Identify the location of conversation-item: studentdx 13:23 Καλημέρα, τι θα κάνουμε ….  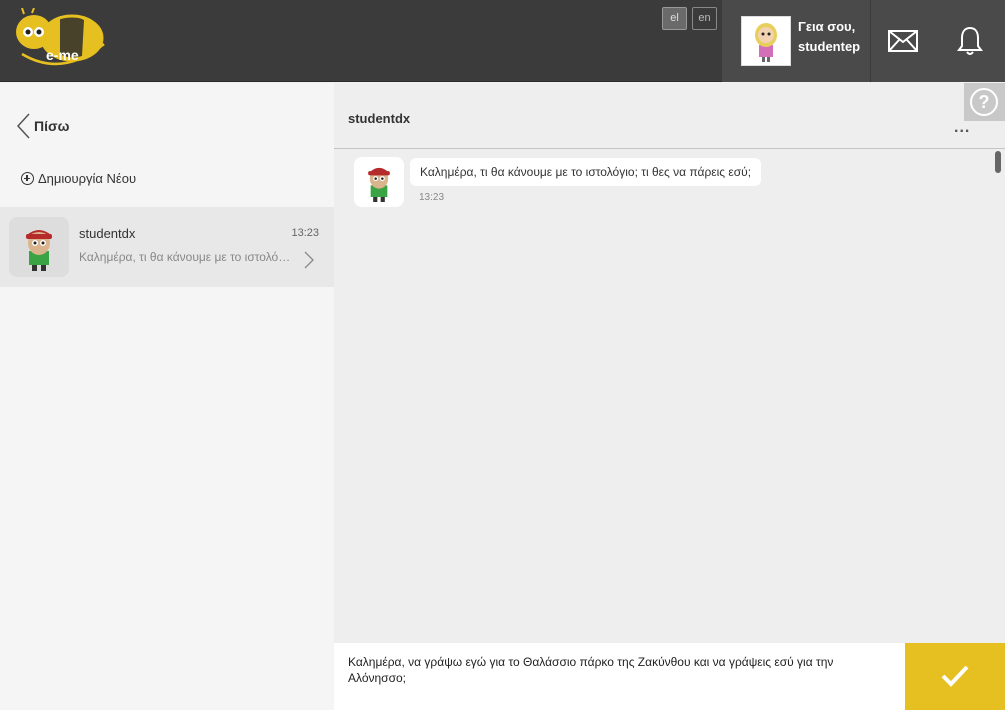
(167, 247).